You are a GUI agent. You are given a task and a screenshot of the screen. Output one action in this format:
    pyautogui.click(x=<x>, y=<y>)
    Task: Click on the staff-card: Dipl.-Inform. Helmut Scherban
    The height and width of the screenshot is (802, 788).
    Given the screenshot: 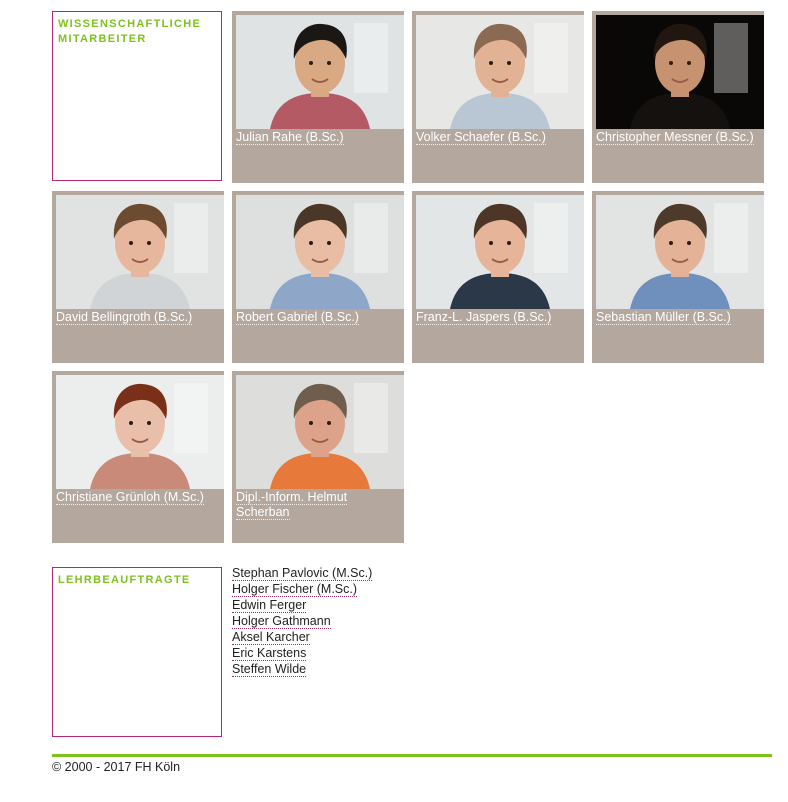 What is the action you would take?
    pyautogui.click(x=318, y=457)
    